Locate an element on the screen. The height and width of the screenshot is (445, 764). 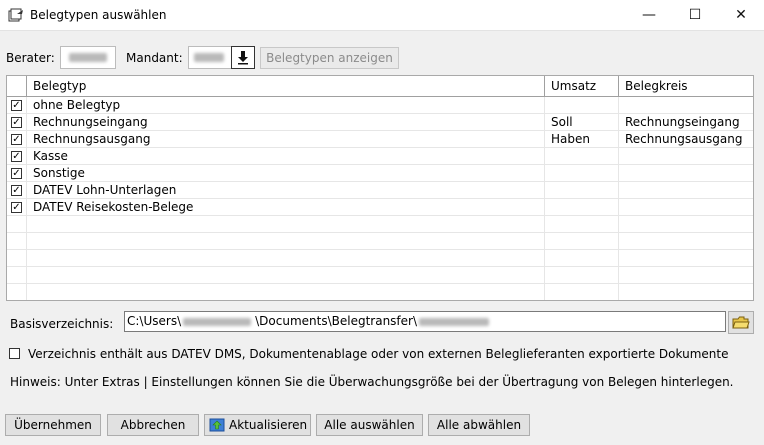
cancel-button: Abbrechen is located at coordinates (153, 425).